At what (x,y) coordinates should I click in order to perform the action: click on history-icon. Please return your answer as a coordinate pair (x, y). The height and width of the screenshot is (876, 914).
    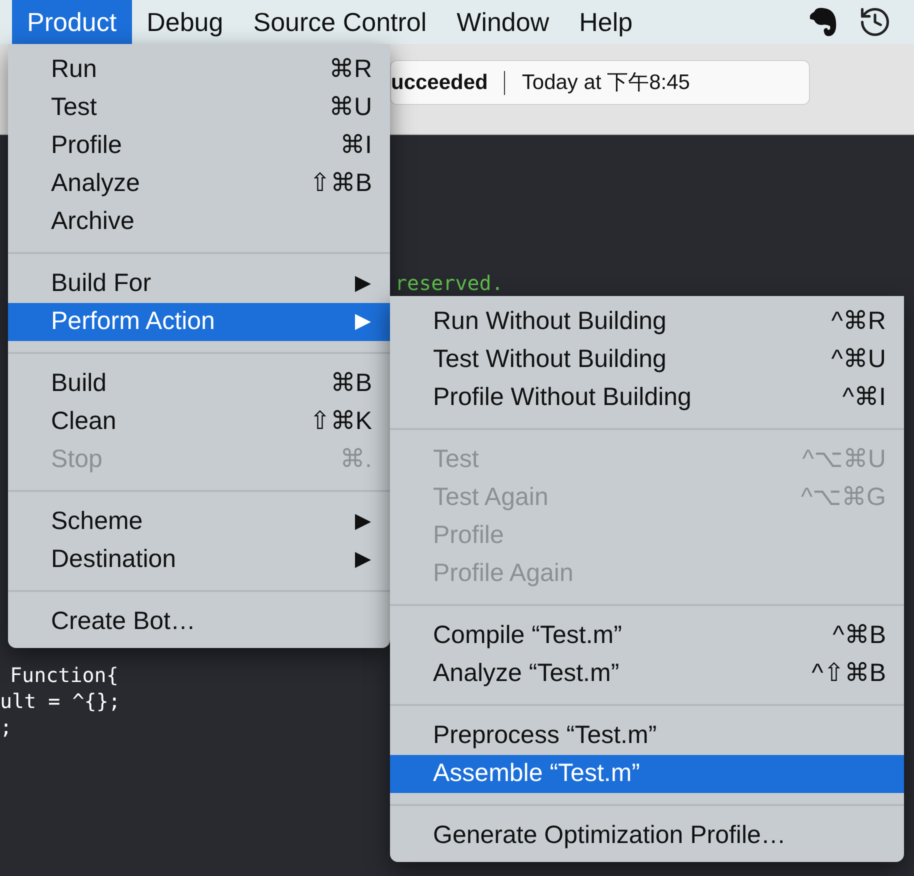
    Looking at the image, I should click on (875, 22).